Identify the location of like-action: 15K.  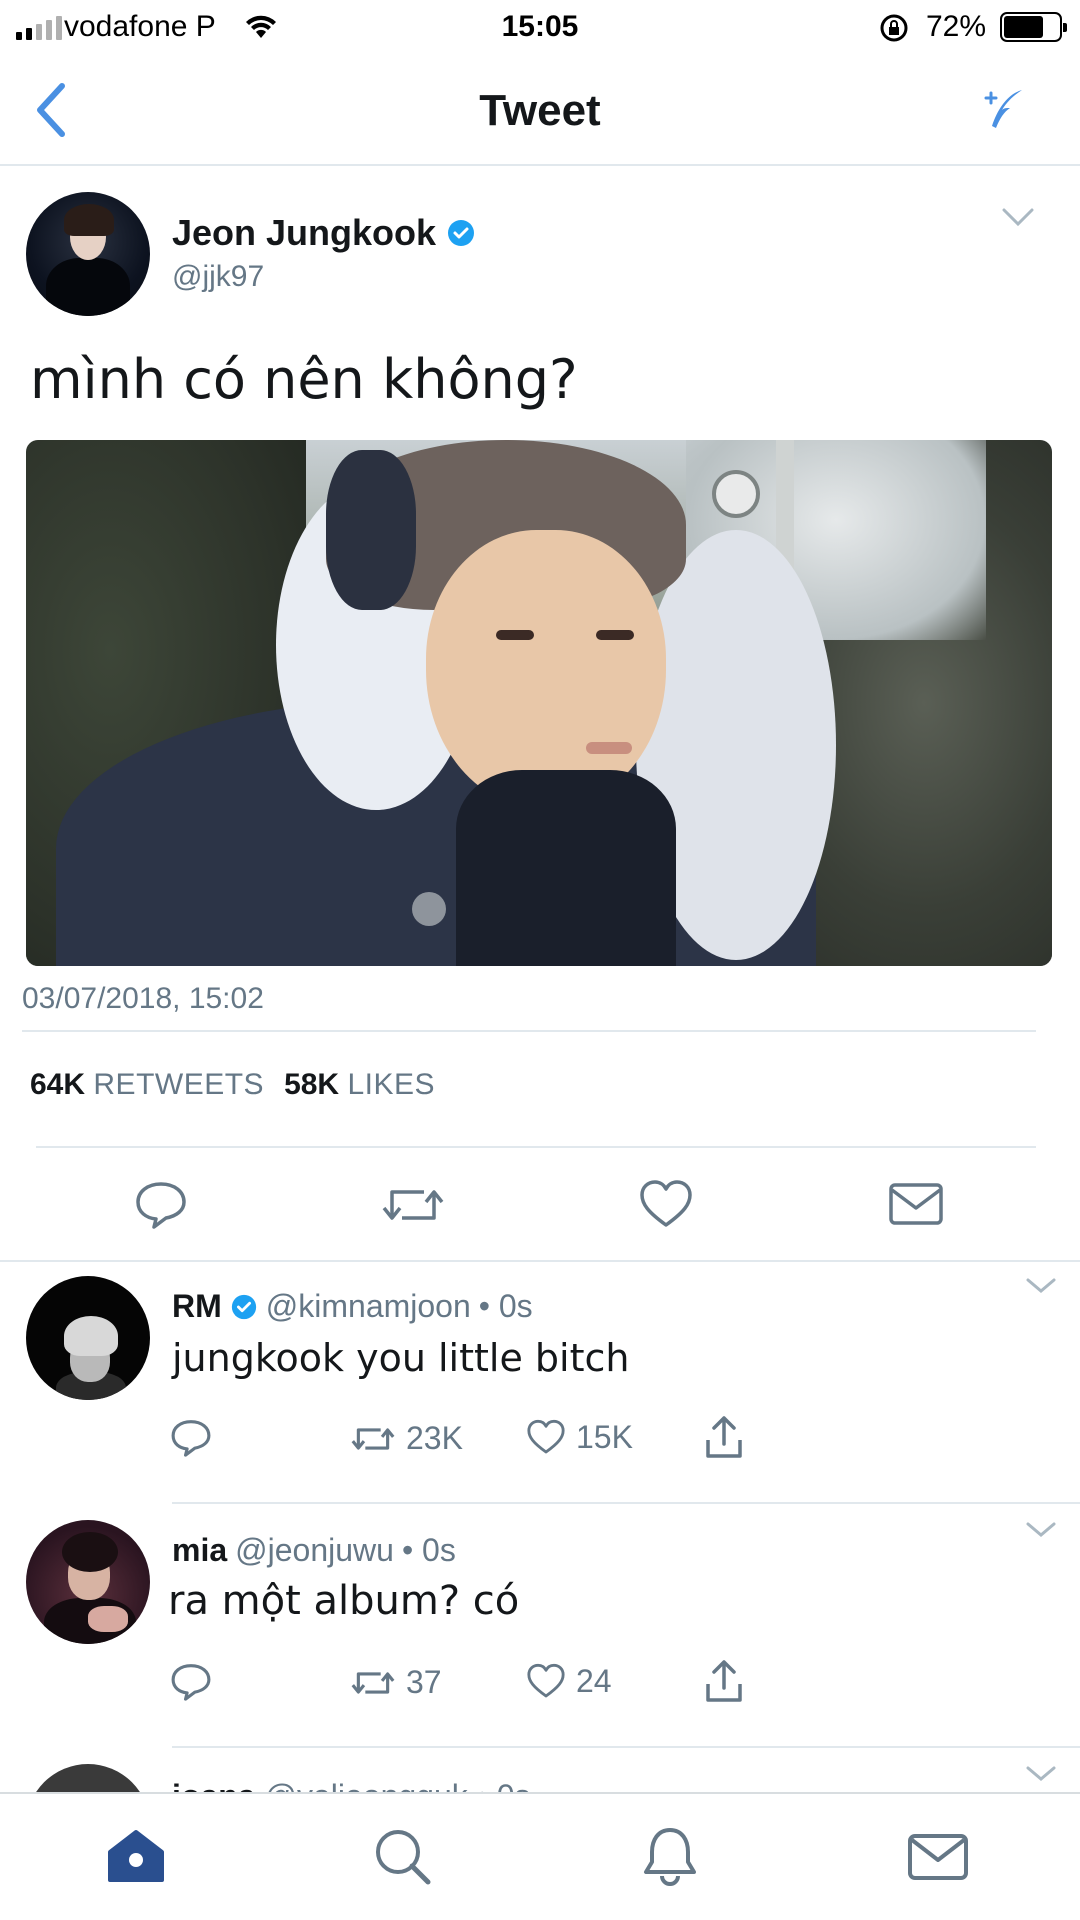
(579, 1437).